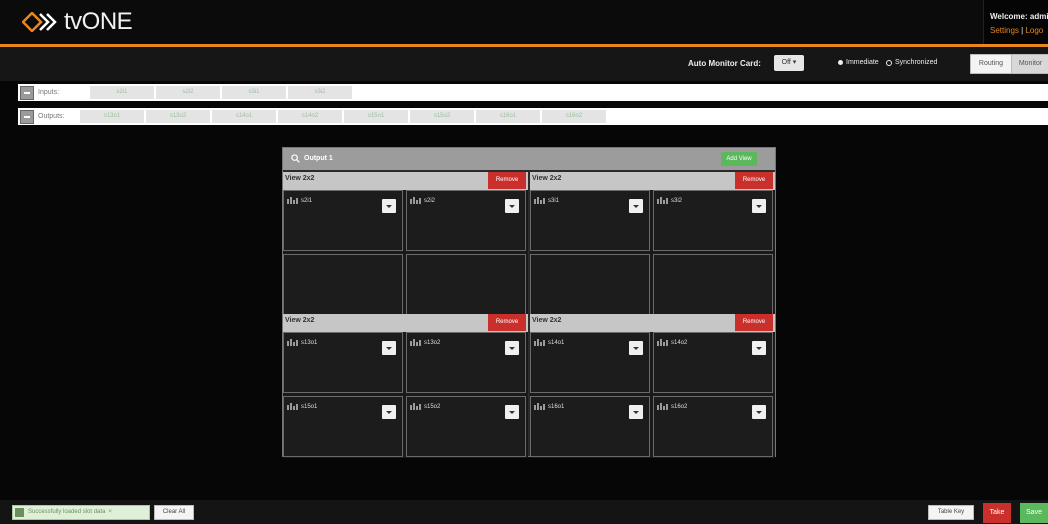  I want to click on output-chip: s16o1, so click(508, 116).